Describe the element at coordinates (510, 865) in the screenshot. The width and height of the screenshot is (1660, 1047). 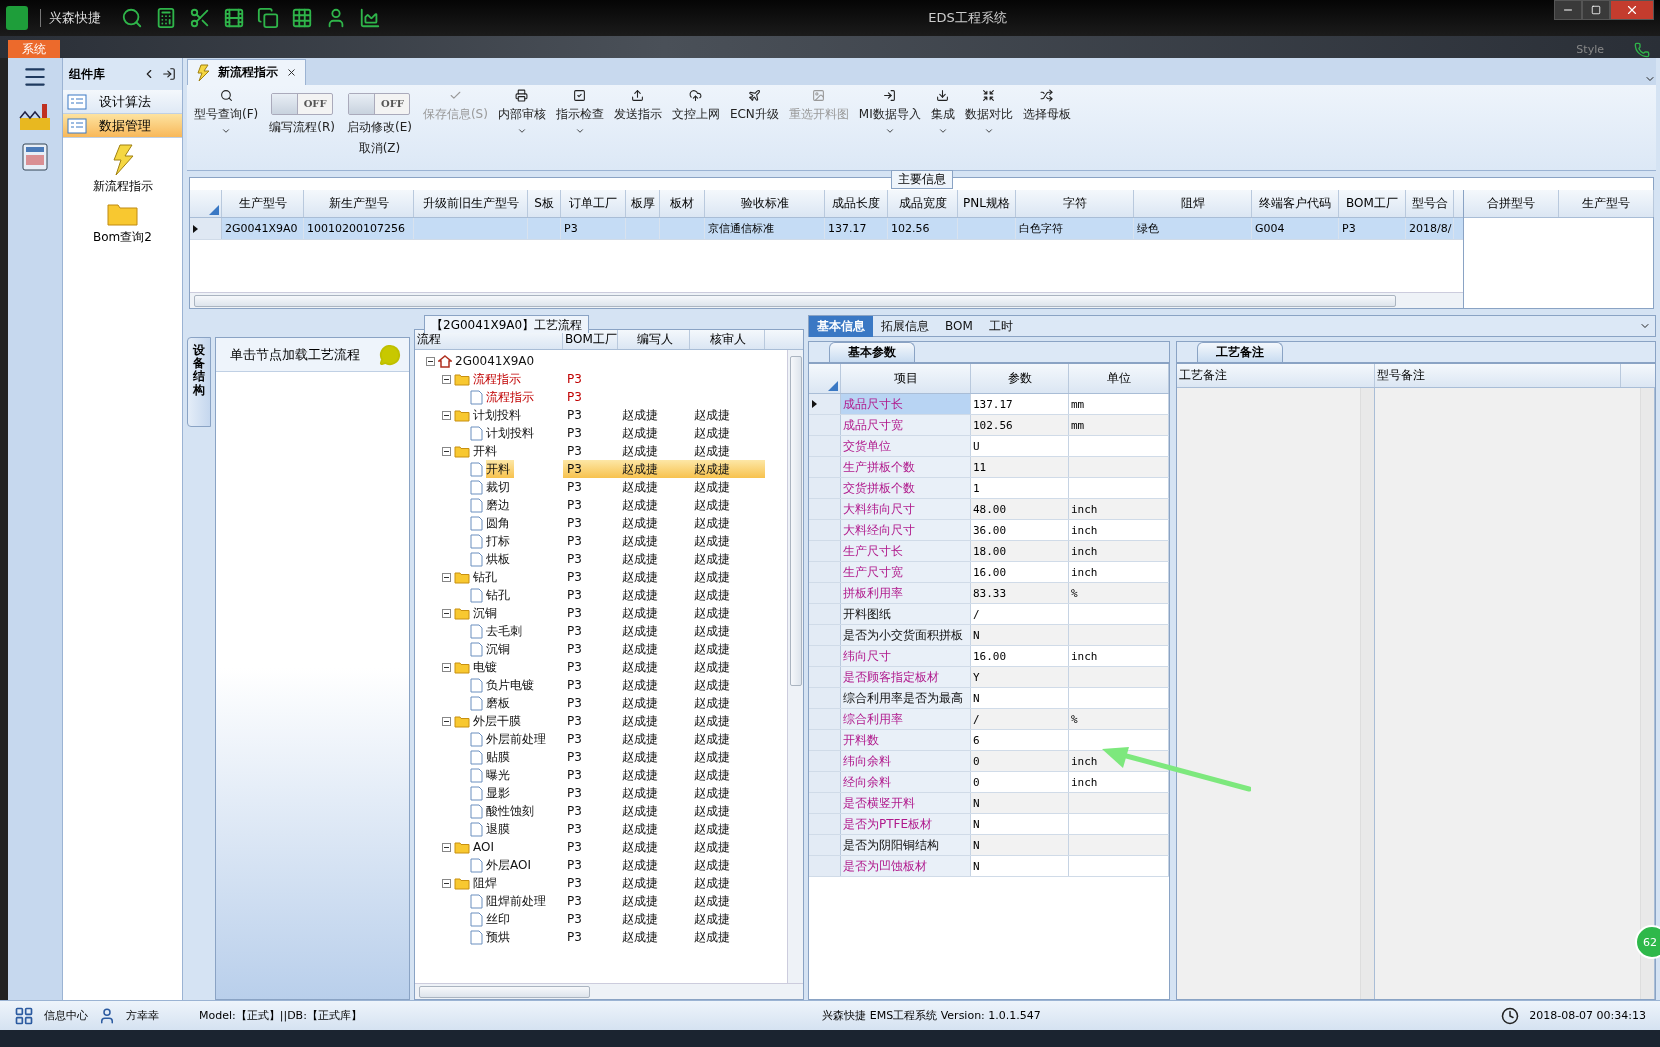
I see `tree-node: 外层AOI` at that location.